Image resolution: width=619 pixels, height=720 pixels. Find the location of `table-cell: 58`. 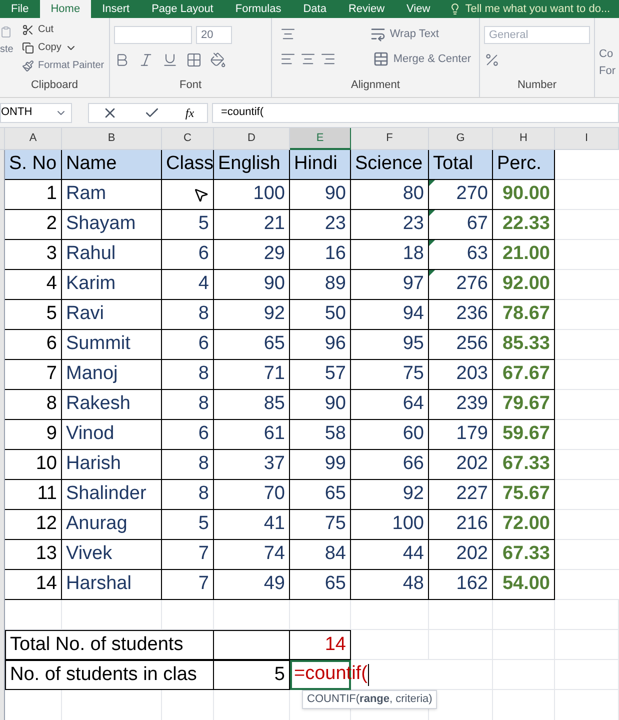

table-cell: 58 is located at coordinates (320, 435).